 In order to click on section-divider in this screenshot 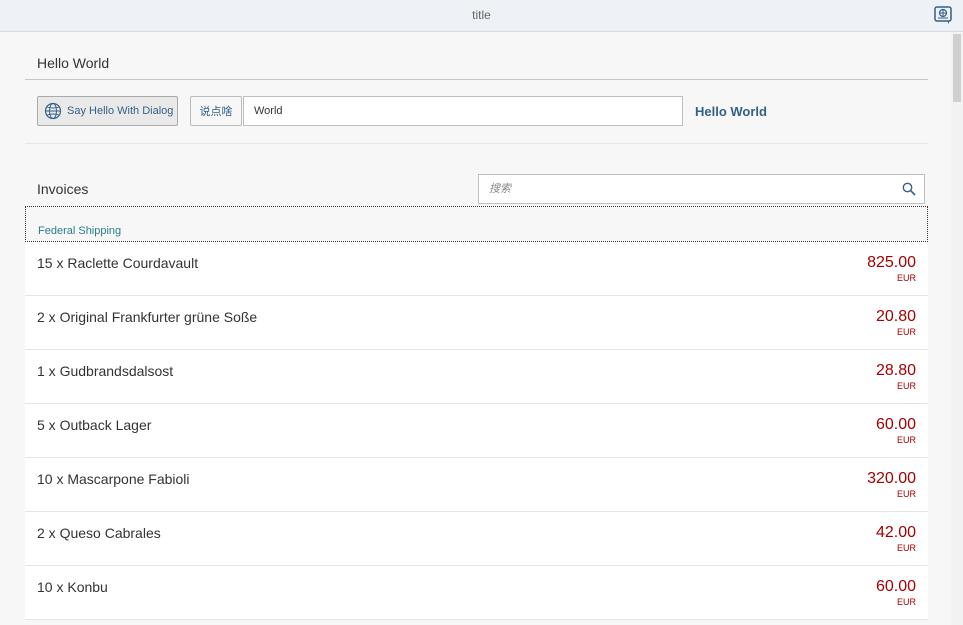, I will do `click(476, 143)`.